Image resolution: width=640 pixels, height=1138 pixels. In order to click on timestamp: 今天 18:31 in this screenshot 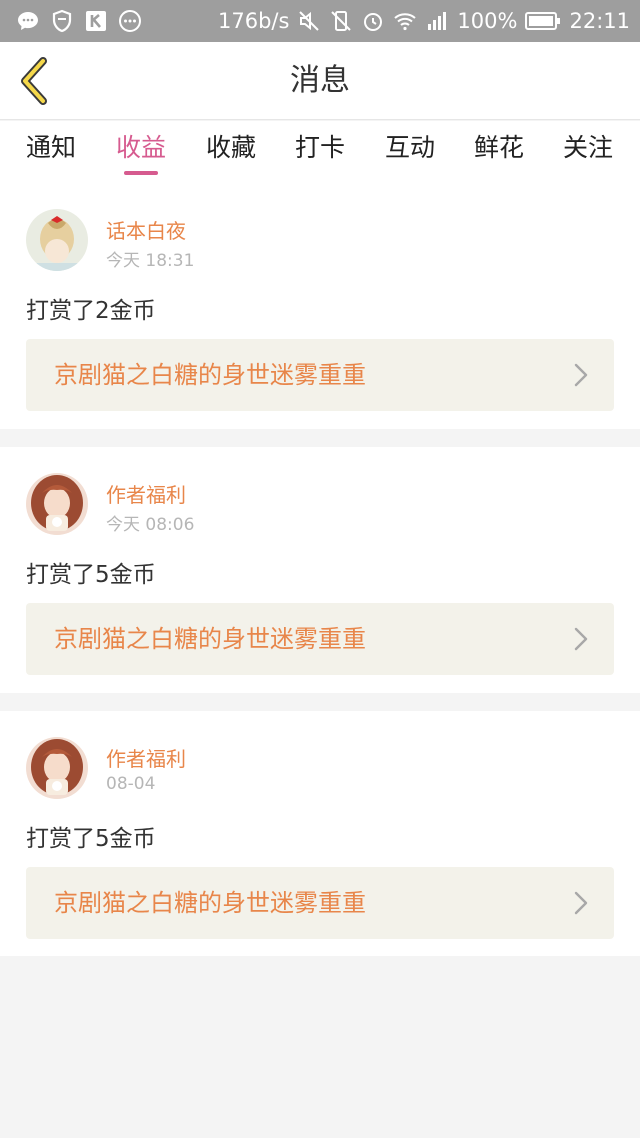, I will do `click(150, 261)`.